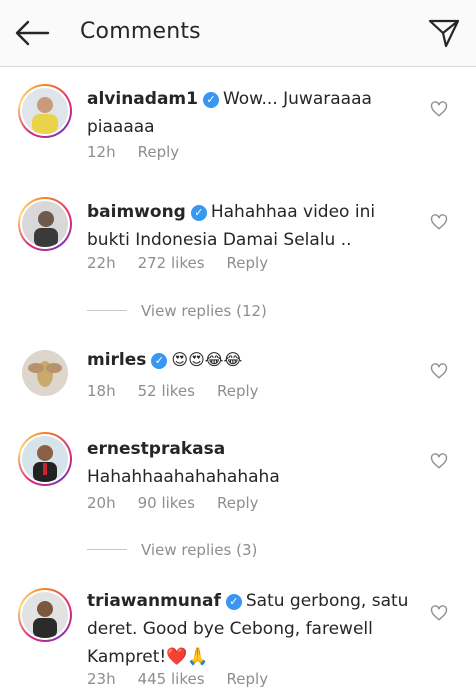 The image size is (476, 697). I want to click on like-count: 90 likes, so click(166, 503).